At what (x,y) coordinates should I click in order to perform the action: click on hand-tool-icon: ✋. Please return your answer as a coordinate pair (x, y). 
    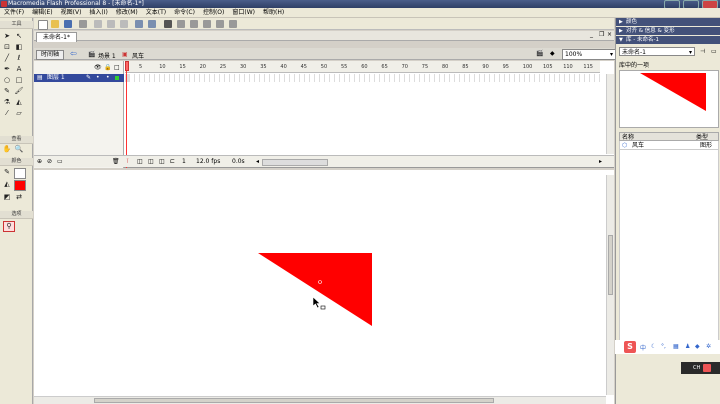
    Looking at the image, I should click on (7, 149).